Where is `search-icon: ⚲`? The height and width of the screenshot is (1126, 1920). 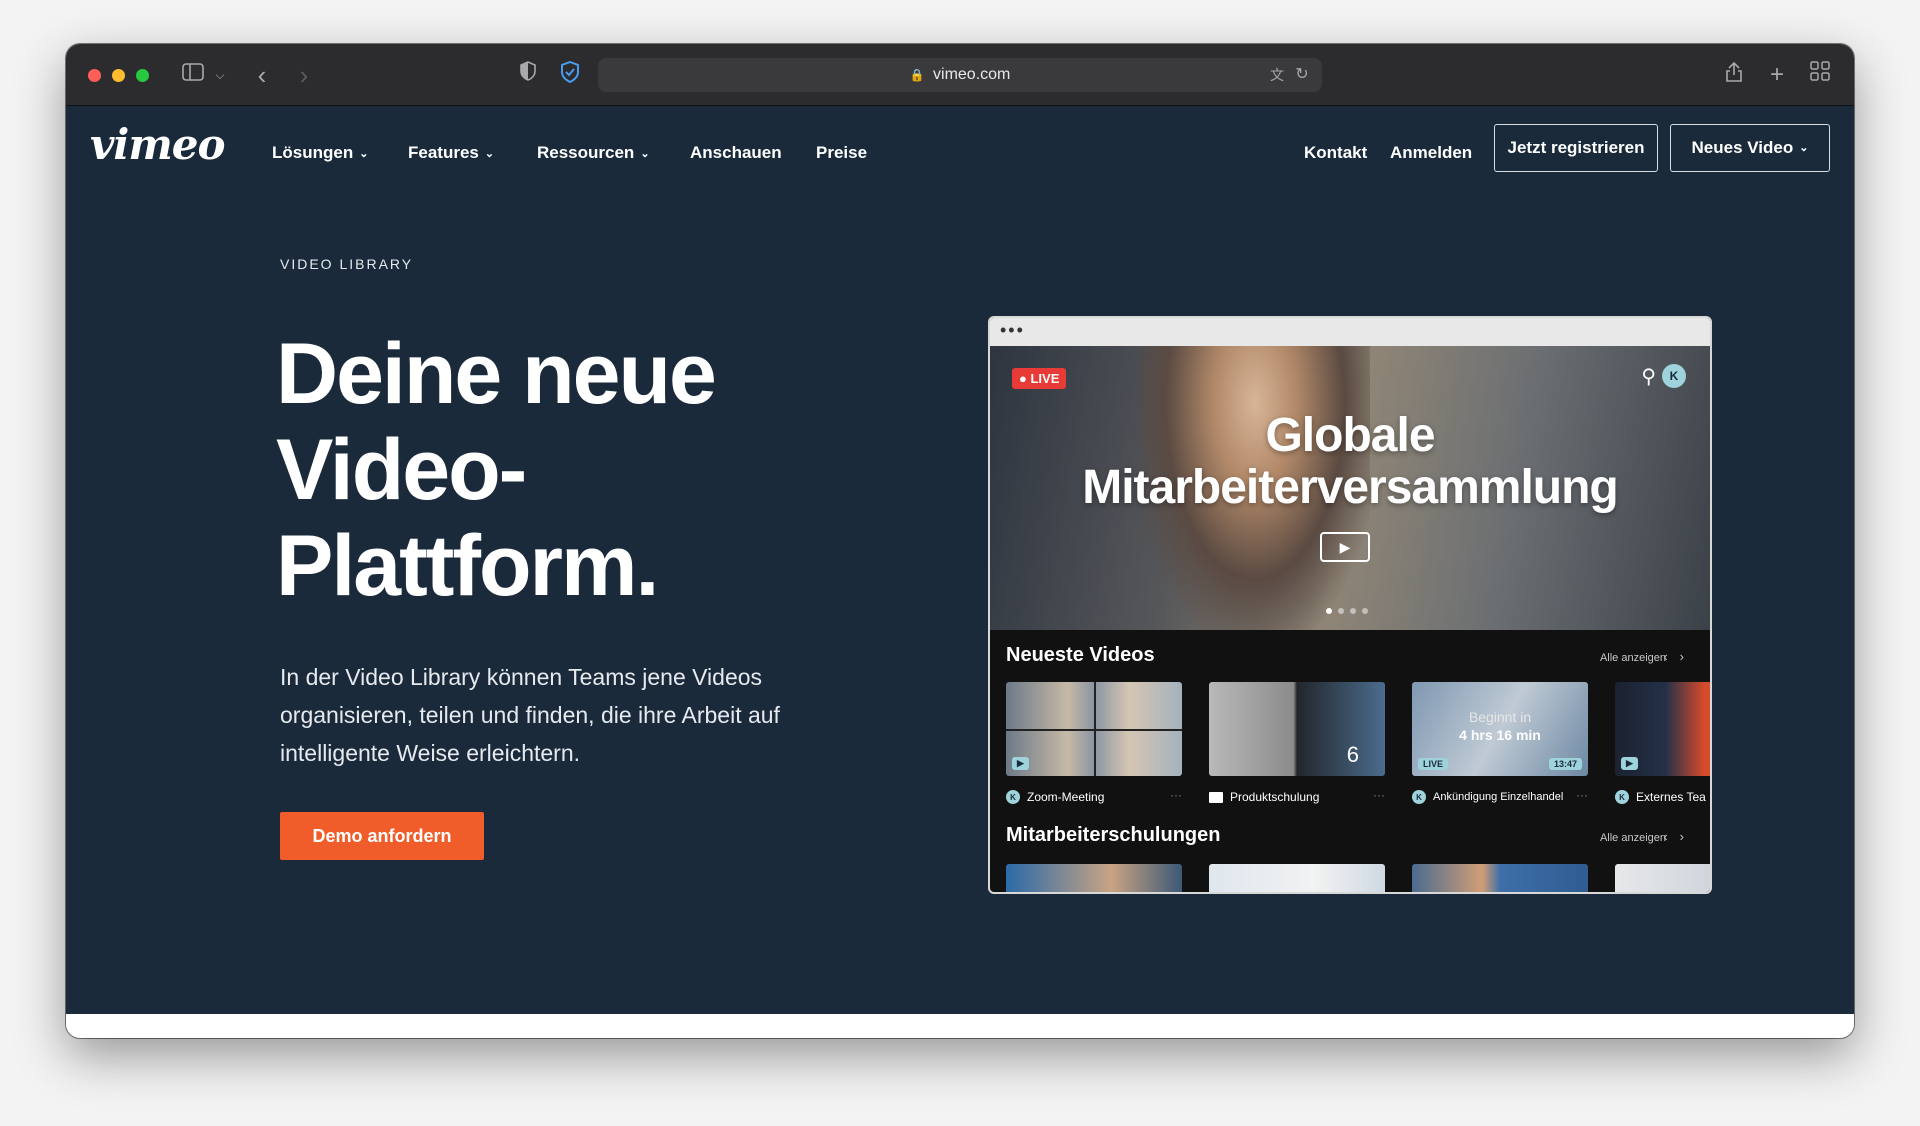 search-icon: ⚲ is located at coordinates (1648, 376).